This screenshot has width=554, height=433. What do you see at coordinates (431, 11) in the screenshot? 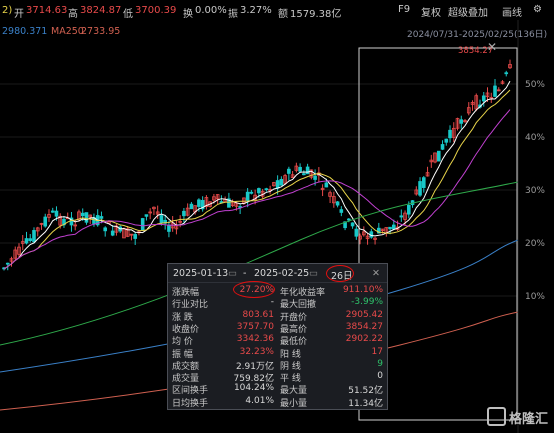
I see `adjust-button: 复权` at bounding box center [431, 11].